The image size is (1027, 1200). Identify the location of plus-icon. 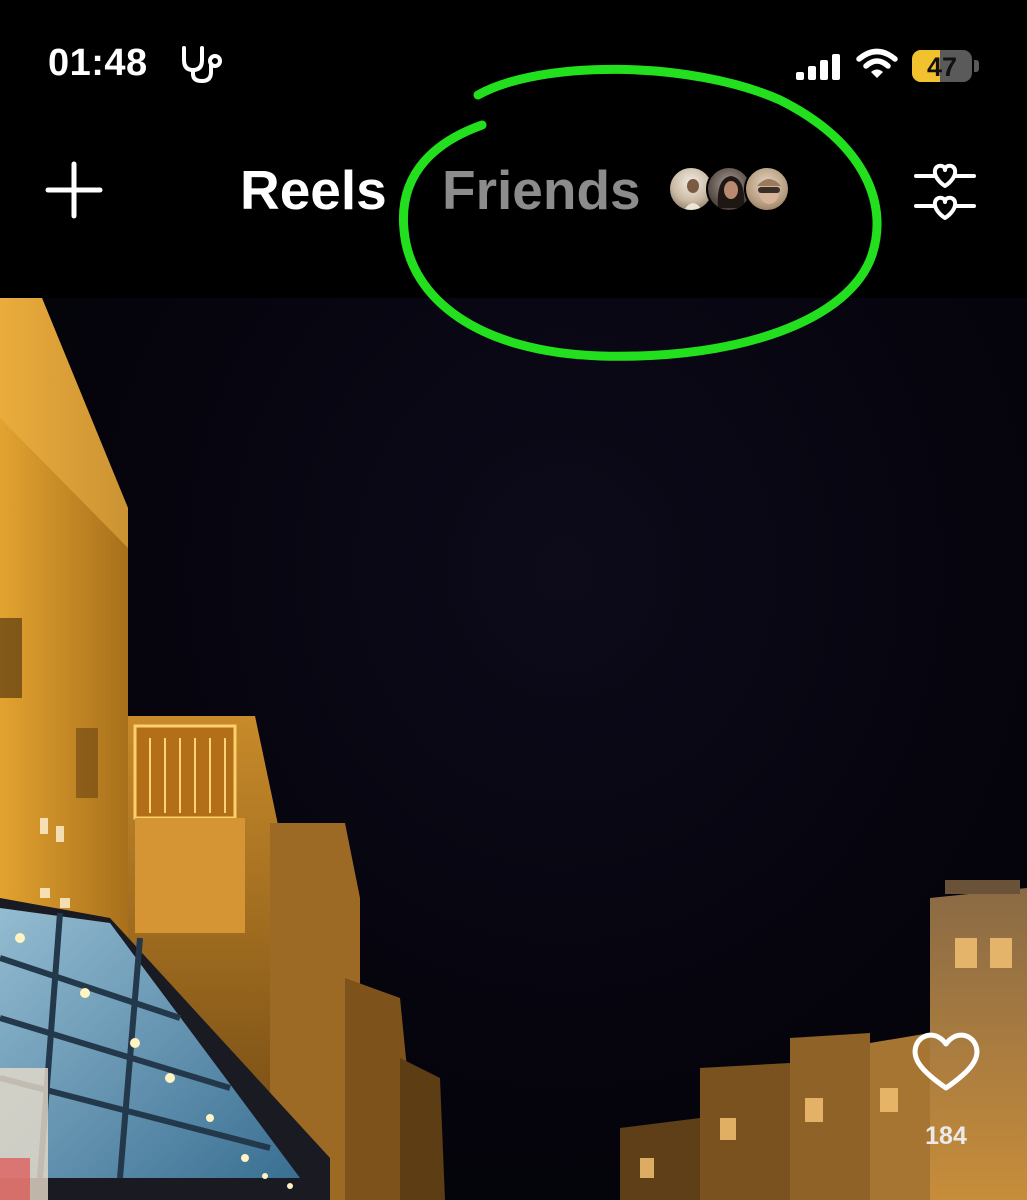
(74, 190).